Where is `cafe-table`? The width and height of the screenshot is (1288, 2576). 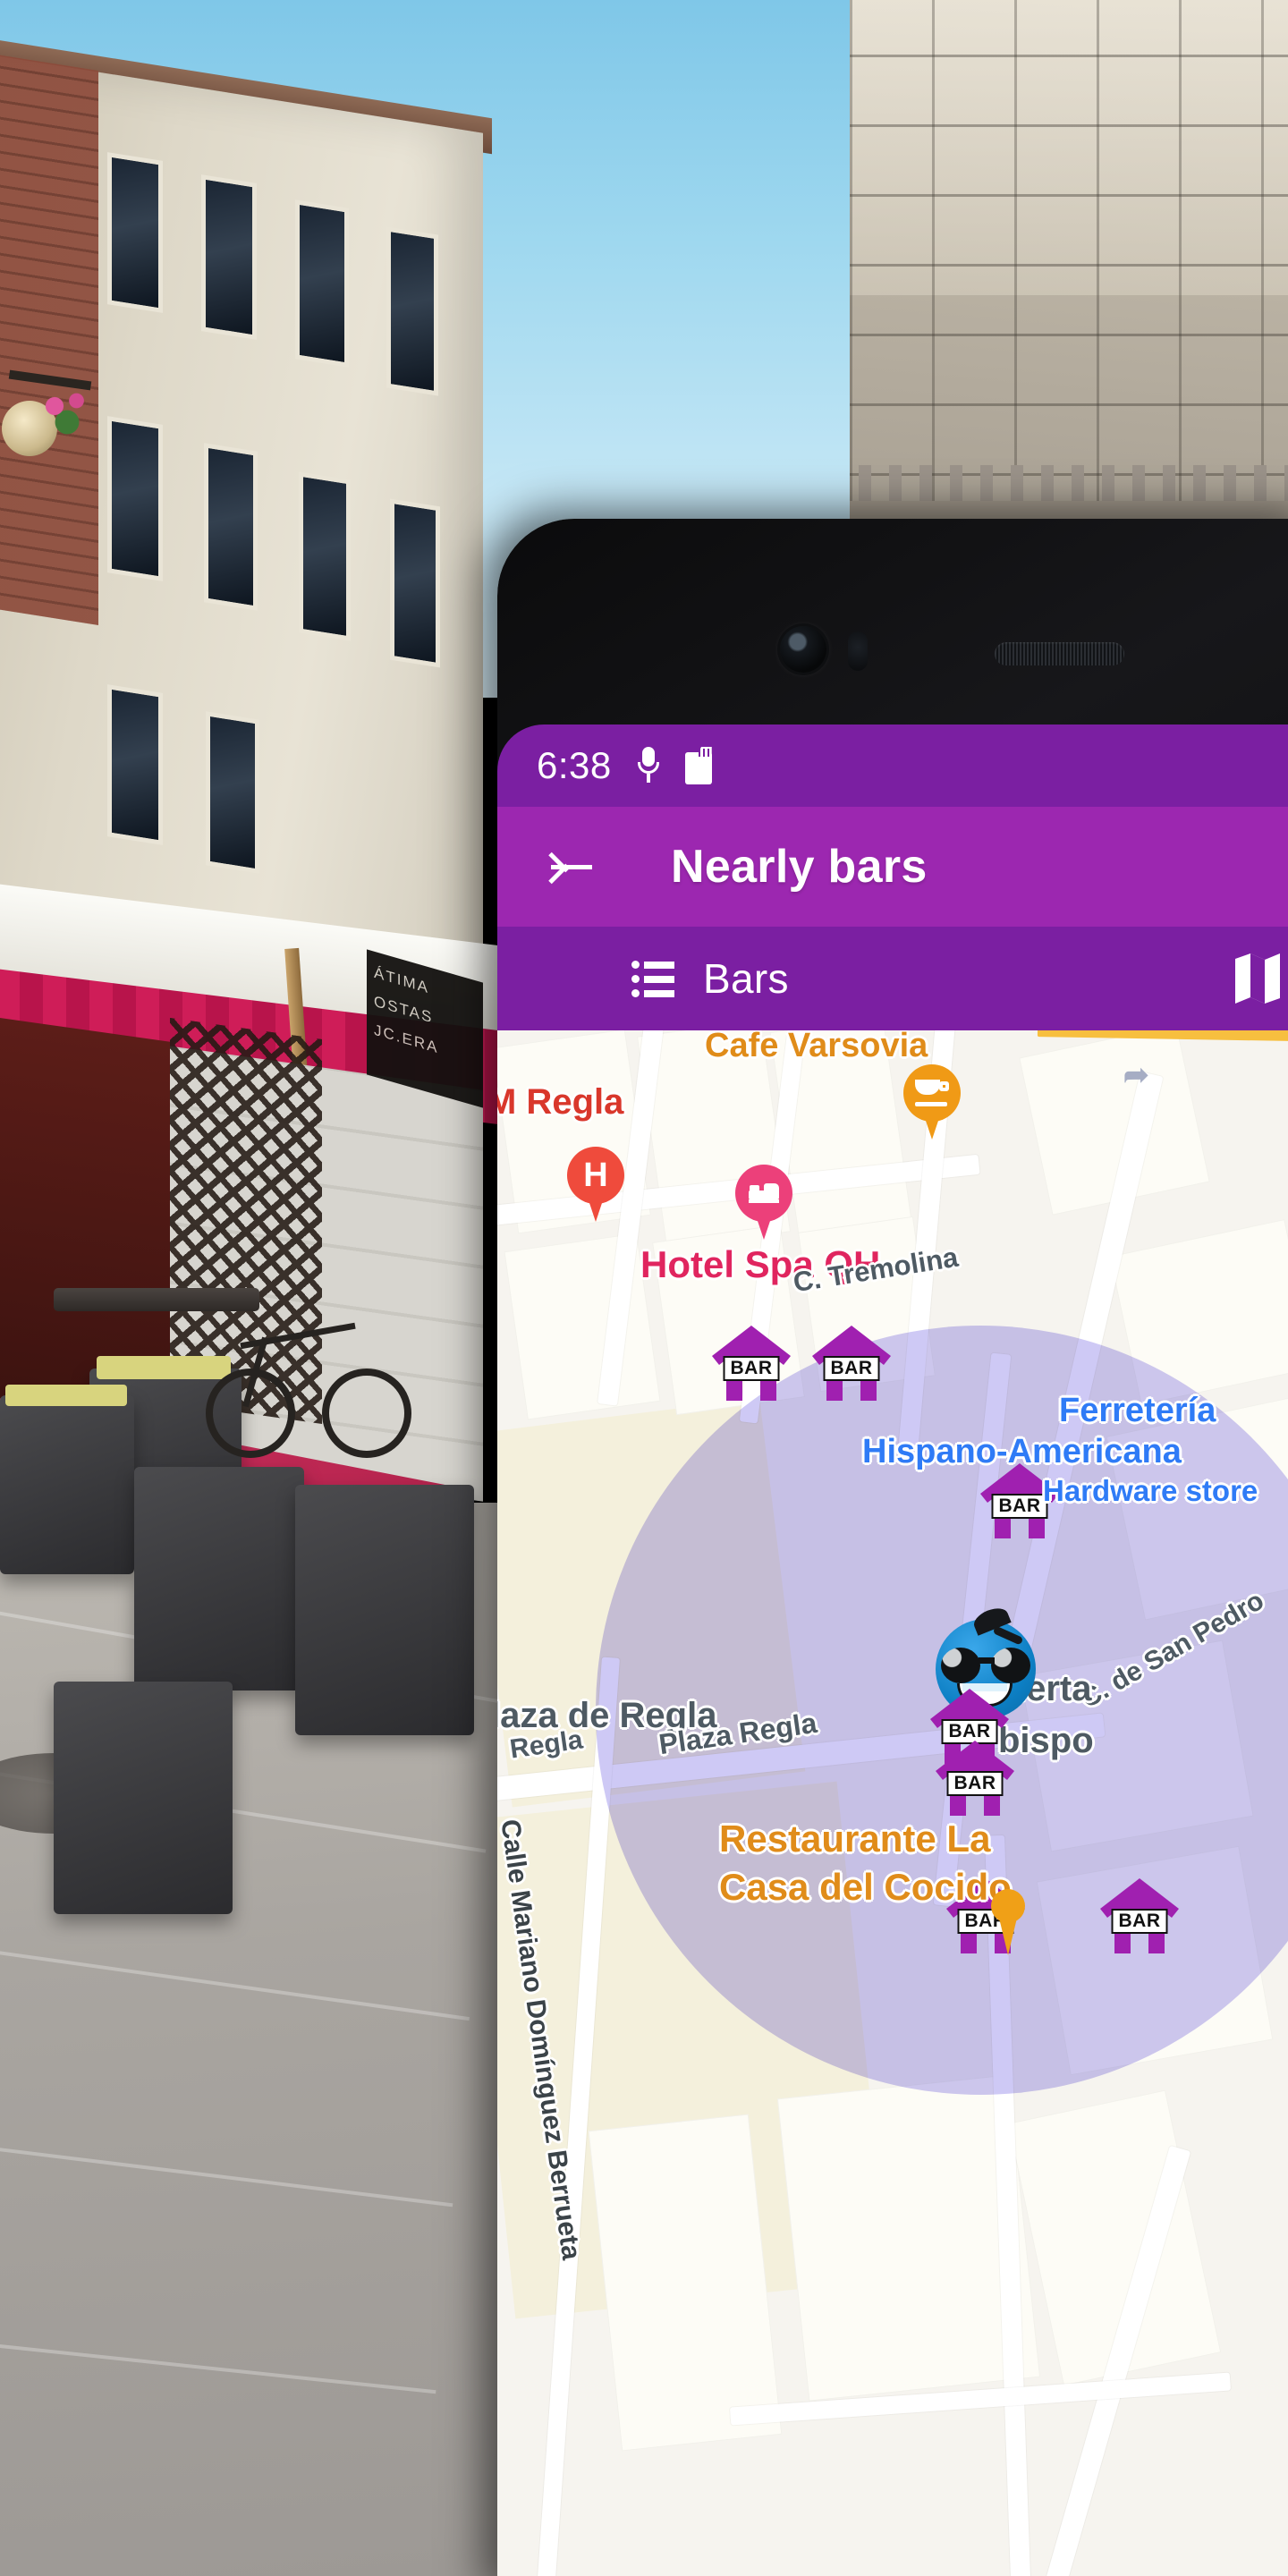
cafe-table is located at coordinates (156, 1299).